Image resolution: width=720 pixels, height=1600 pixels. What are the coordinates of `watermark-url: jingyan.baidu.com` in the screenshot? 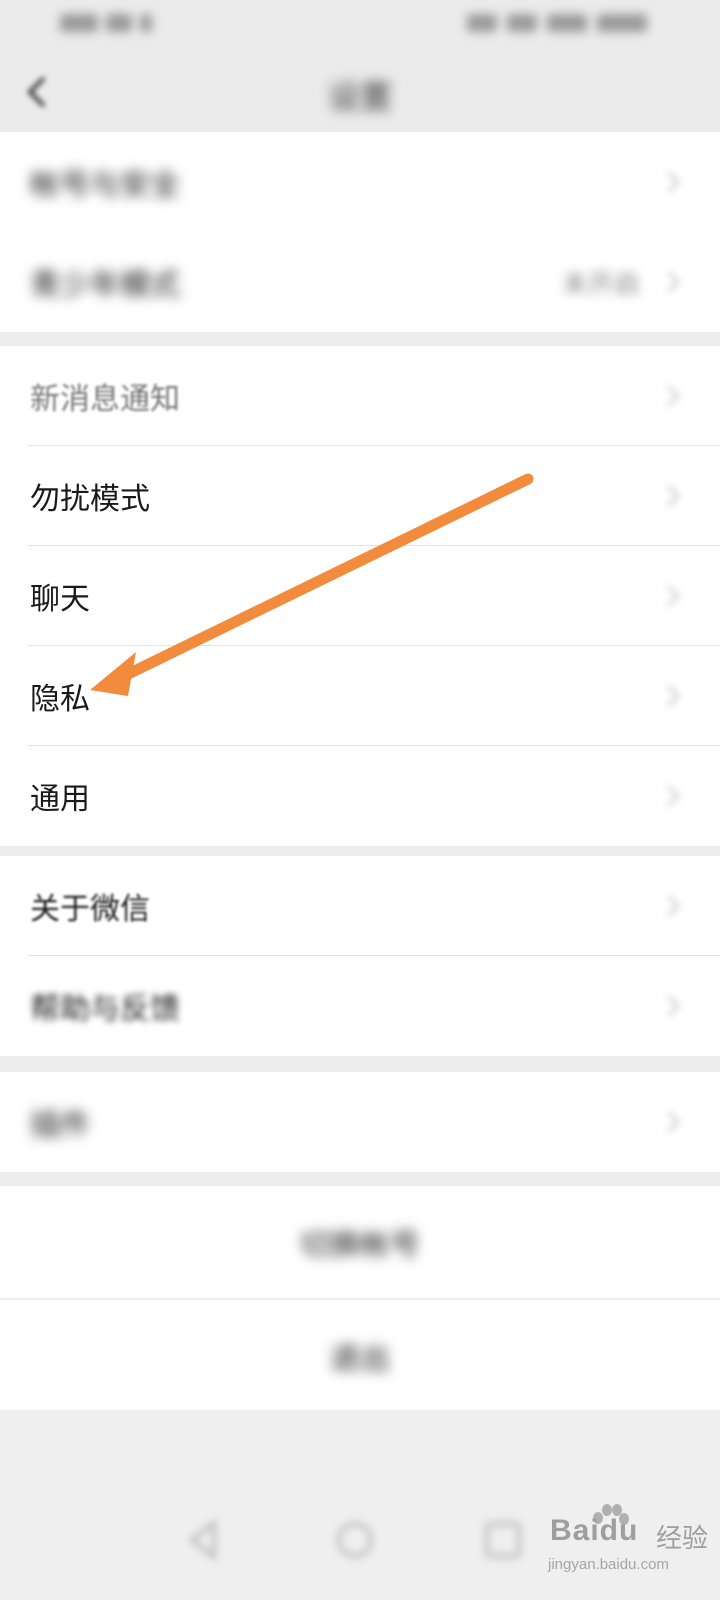 It's located at (608, 1564).